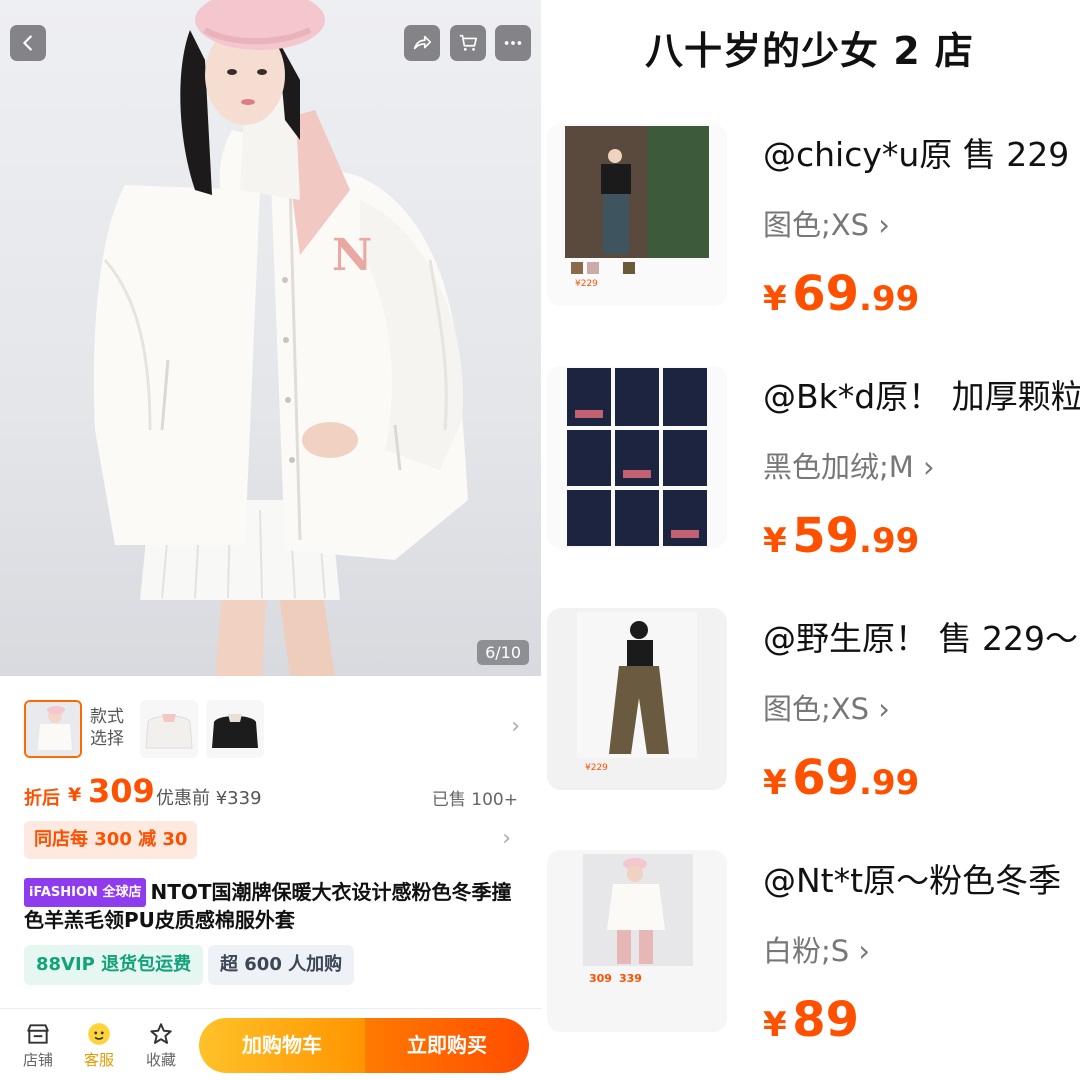 The height and width of the screenshot is (1080, 1080). I want to click on add-to-cart-button: 加购物车, so click(282, 1045).